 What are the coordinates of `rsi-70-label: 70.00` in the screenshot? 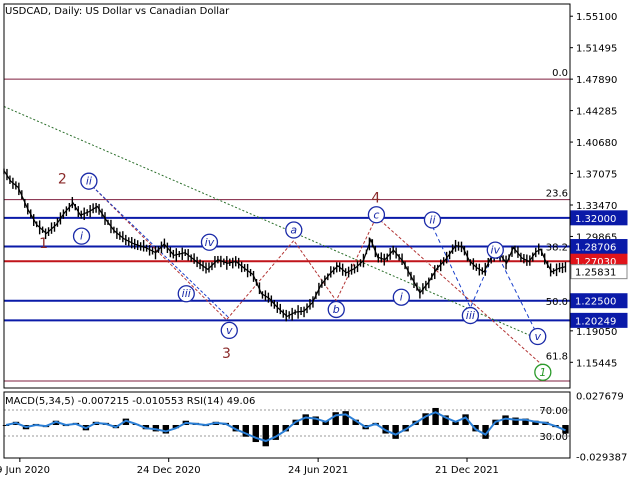 It's located at (553, 411).